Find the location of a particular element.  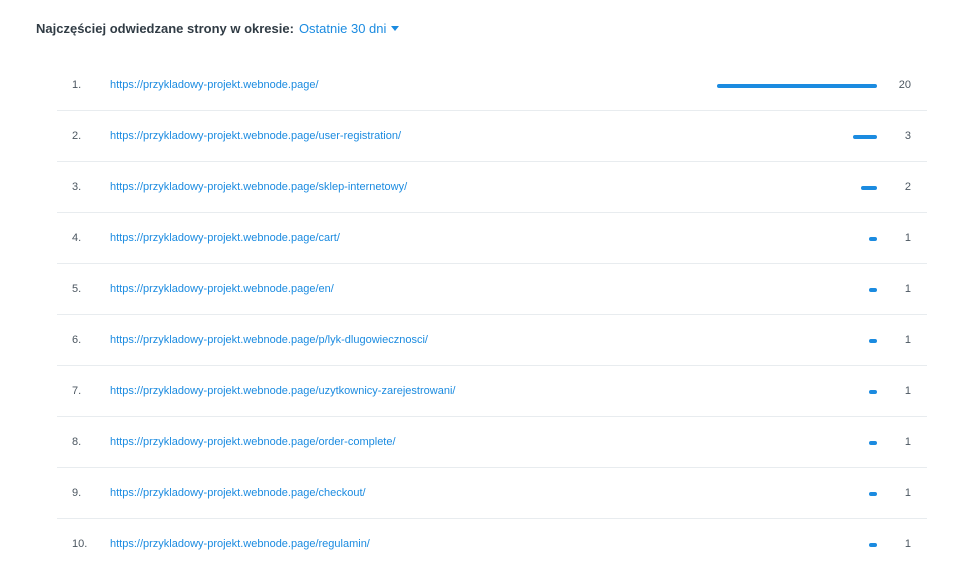

header-label: Najczęściej odwiedzane strony w okresie: is located at coordinates (165, 28).